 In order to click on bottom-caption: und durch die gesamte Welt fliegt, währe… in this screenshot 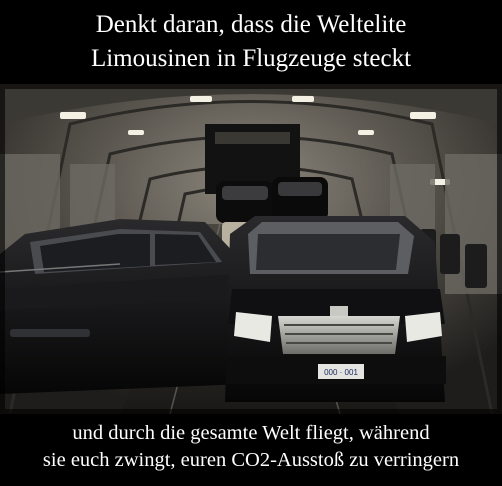, I will do `click(251, 450)`.